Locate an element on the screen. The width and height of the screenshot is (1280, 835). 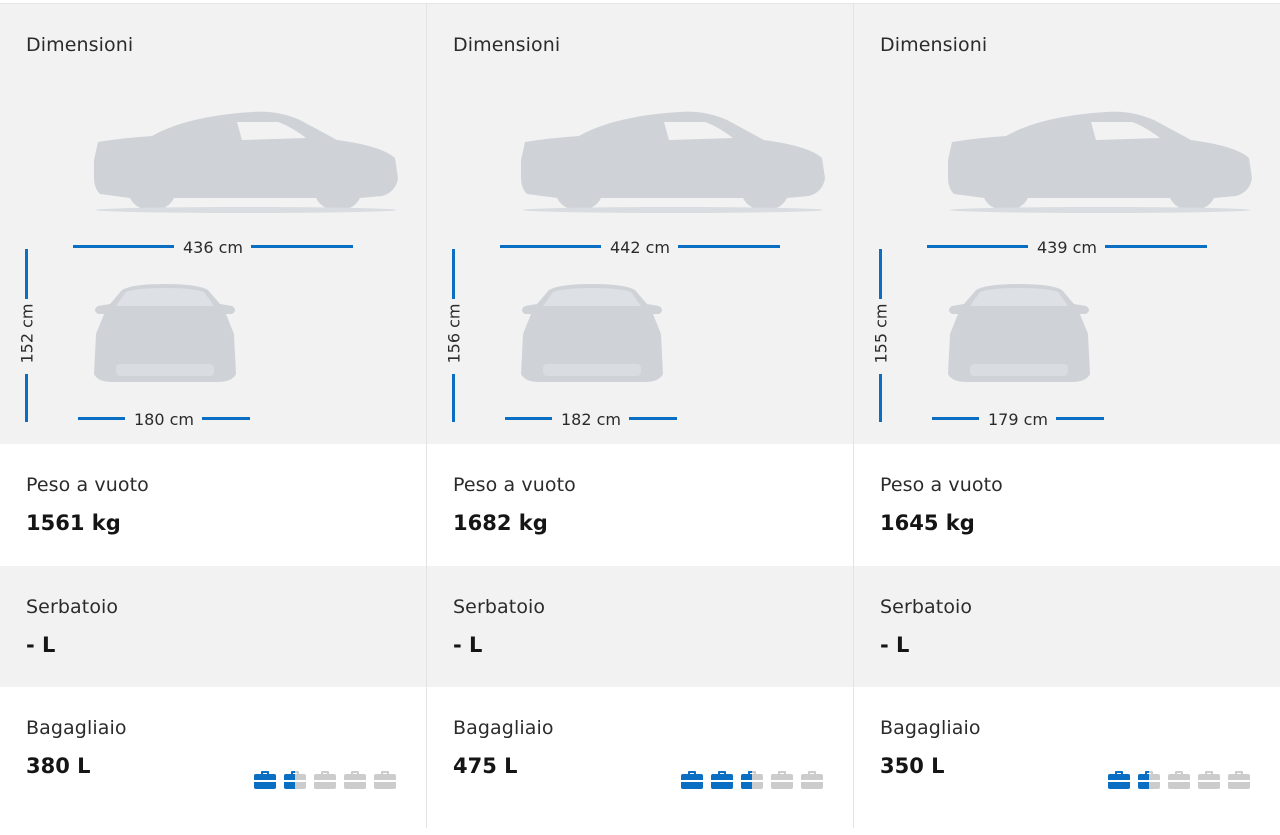
width-value: 179 cm is located at coordinates (1017, 419).